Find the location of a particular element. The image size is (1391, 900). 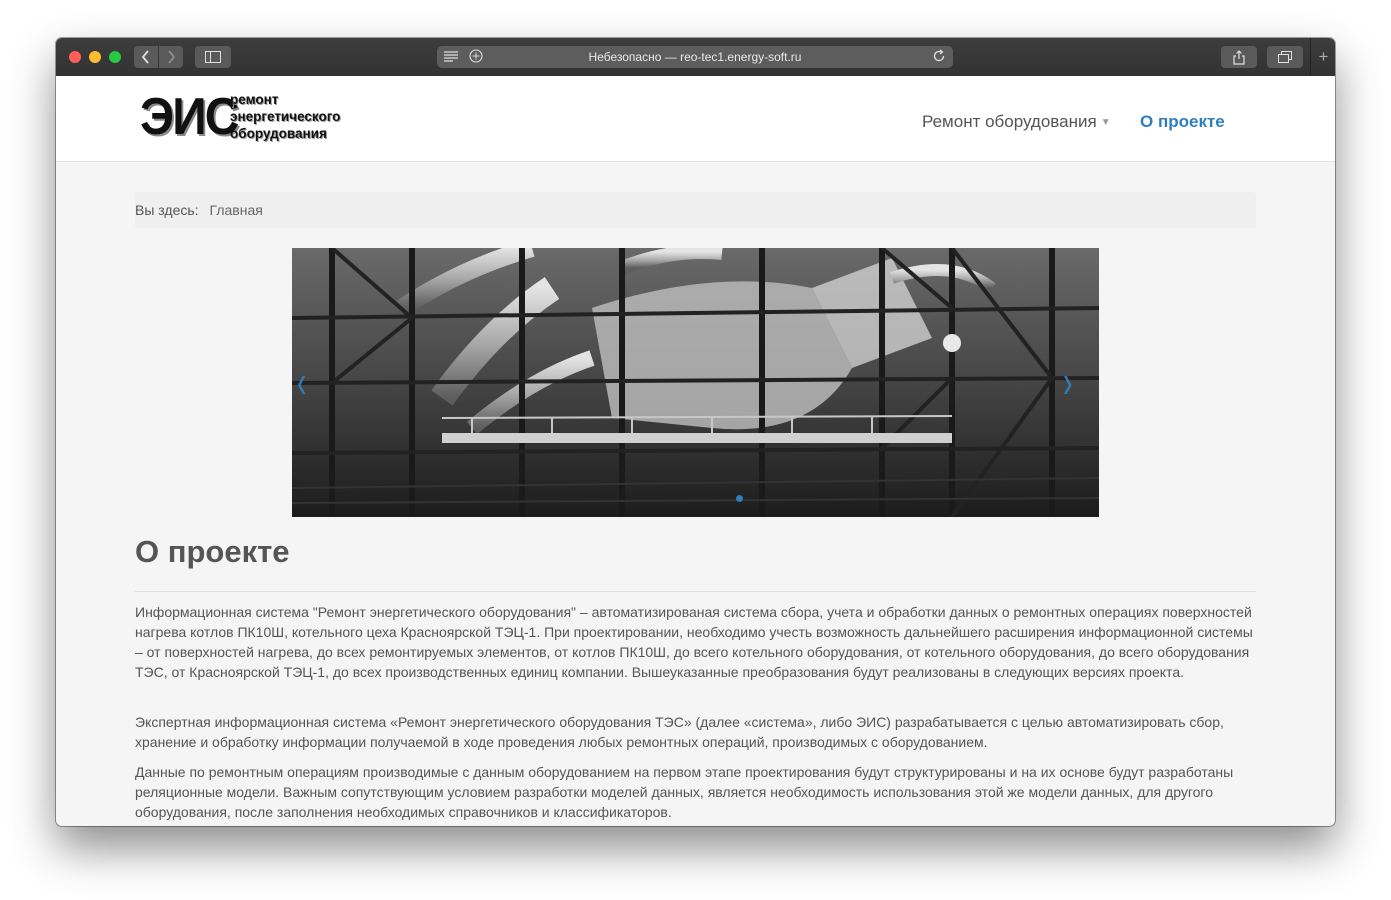

close-window-button is located at coordinates (75, 57).